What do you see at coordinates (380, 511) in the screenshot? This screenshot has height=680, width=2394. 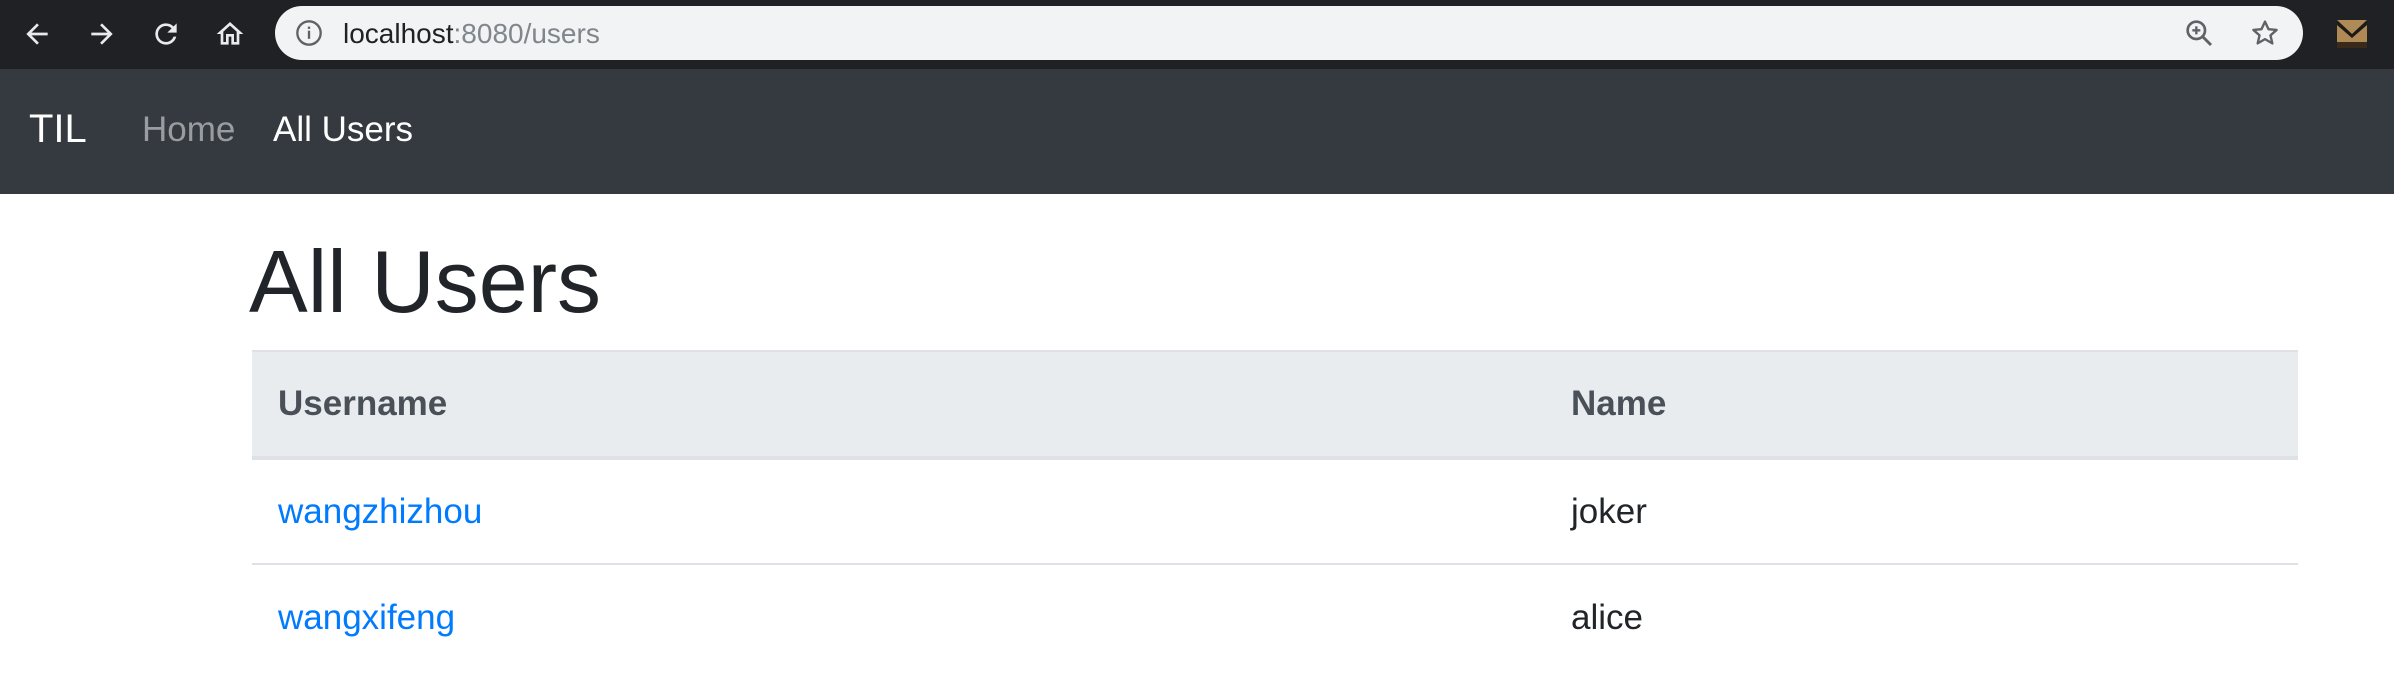 I see `username-link: wangzhizhou` at bounding box center [380, 511].